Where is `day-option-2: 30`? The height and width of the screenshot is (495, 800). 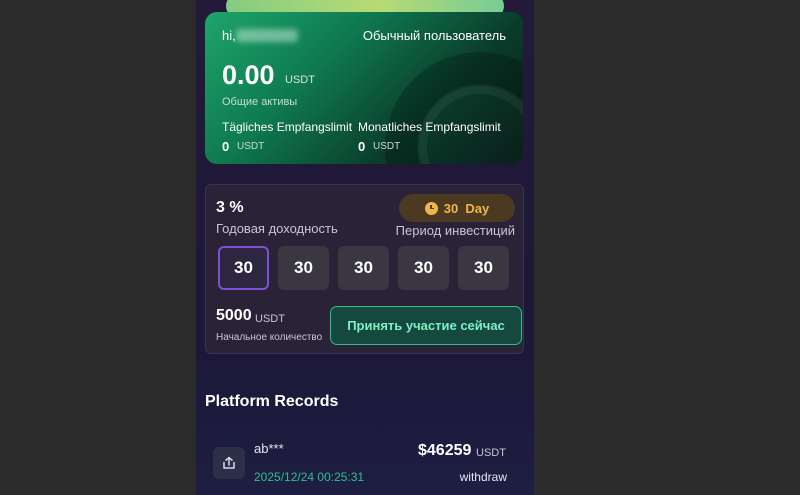 day-option-2: 30 is located at coordinates (303, 268).